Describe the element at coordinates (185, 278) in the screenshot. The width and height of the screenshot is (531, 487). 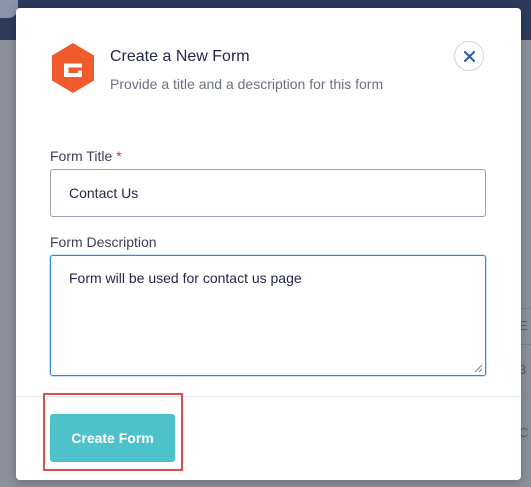
I see `form-description-value: Form will be used for contact us page` at that location.